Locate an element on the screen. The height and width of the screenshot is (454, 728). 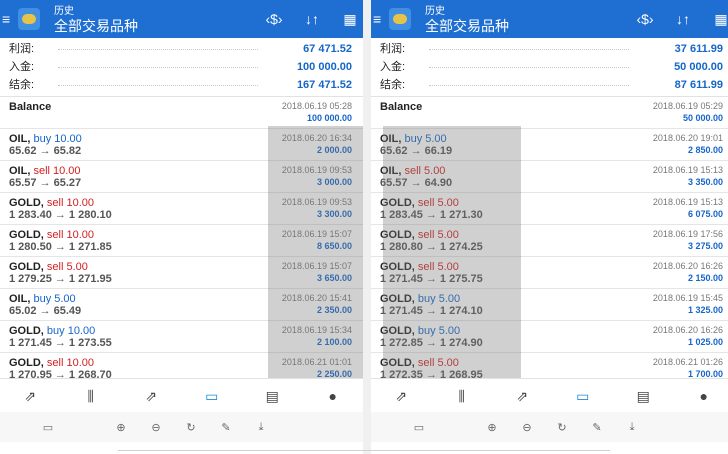
deal-symbol: GOLD, sell 10.00 is located at coordinates (51, 203).